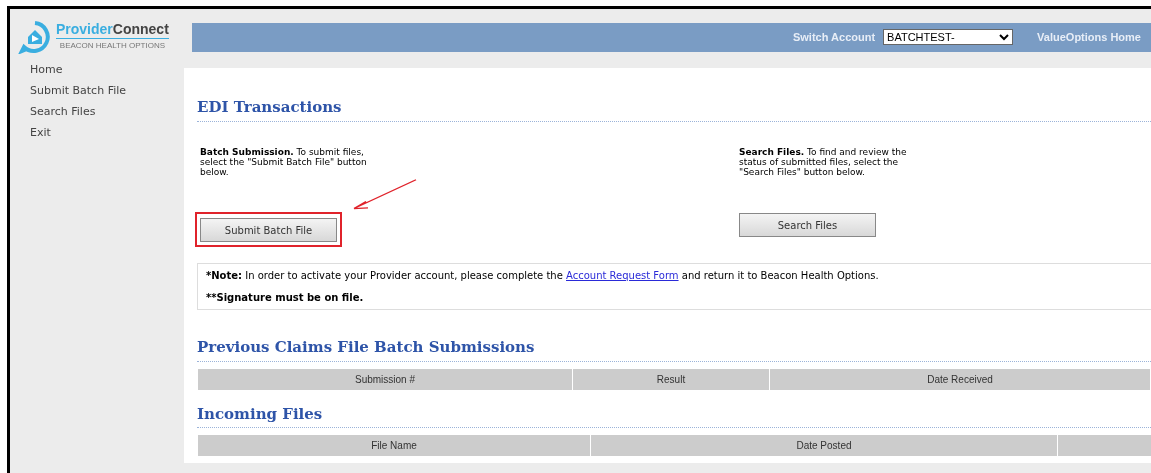 This screenshot has width=1151, height=473. Describe the element at coordinates (112, 45) in the screenshot. I see `logo-tagline: BEACON HEALTH OPTIONS` at that location.